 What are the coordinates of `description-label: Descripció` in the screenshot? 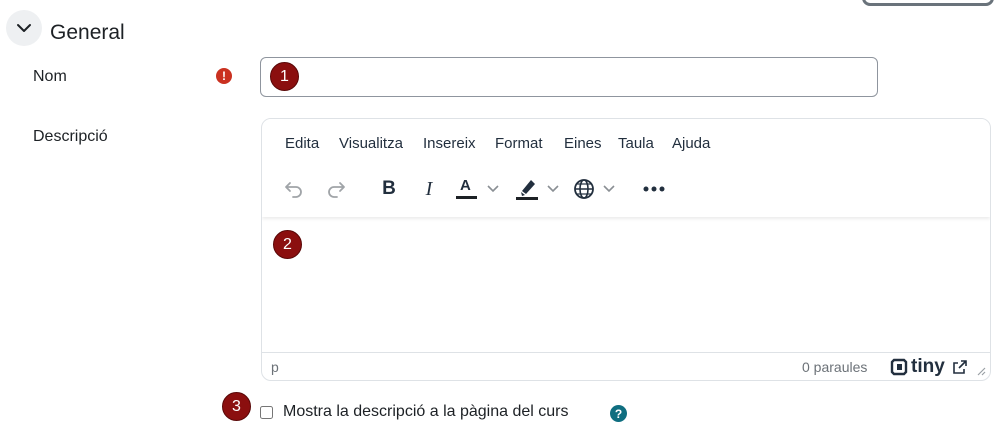 It's located at (70, 136).